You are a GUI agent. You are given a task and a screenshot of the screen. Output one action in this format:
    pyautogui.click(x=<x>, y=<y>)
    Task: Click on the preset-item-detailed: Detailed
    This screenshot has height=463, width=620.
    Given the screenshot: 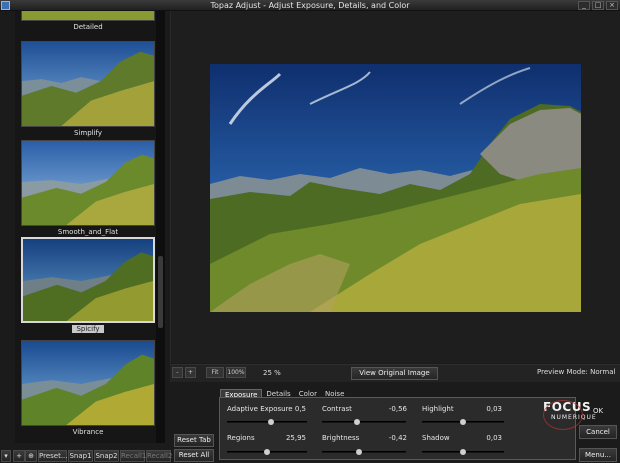 What is the action you would take?
    pyautogui.click(x=88, y=21)
    